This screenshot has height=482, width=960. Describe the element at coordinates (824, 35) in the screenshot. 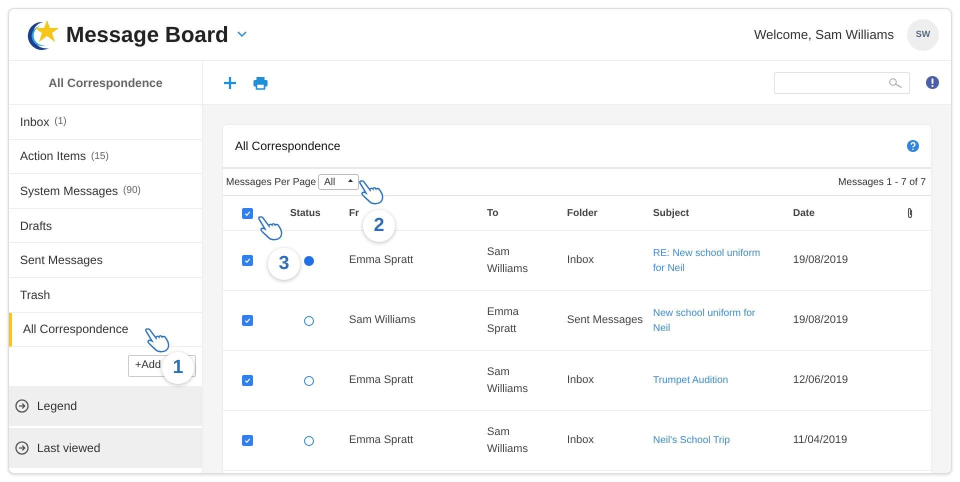

I see `welcome-text: Welcome, Sam Williams` at that location.